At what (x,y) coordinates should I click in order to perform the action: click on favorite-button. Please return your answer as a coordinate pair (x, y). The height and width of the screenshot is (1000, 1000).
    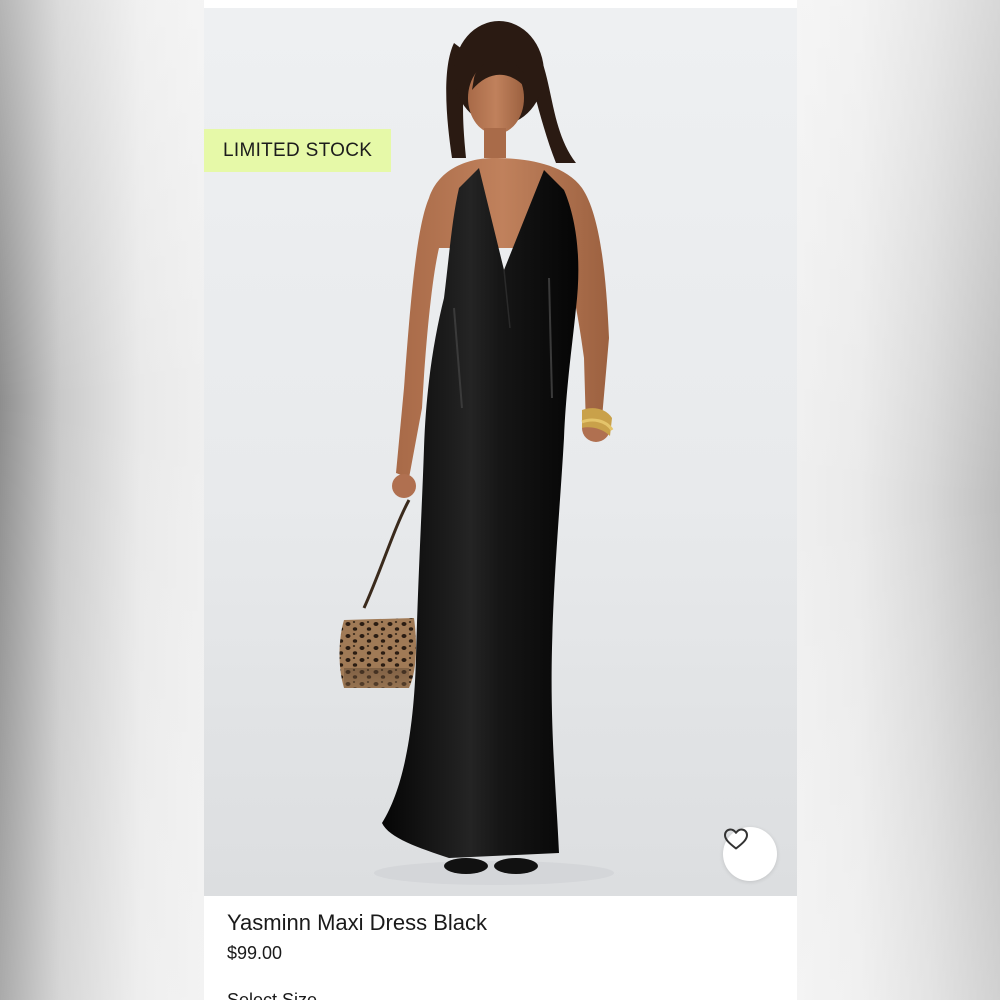
    Looking at the image, I should click on (750, 854).